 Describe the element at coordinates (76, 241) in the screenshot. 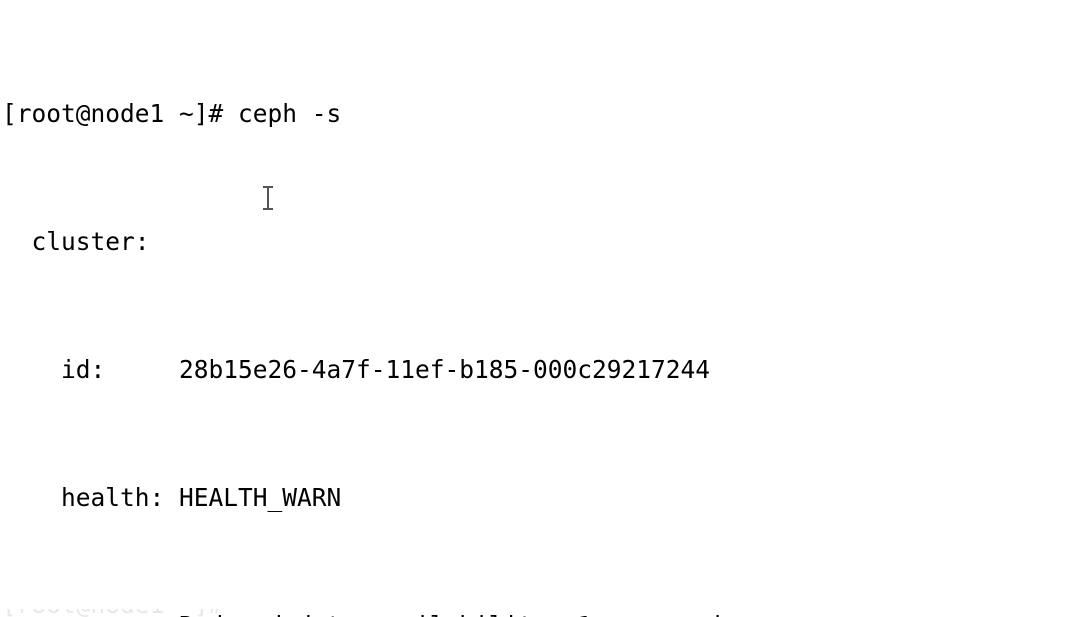

I see `cluster-section-header: cluster:` at that location.